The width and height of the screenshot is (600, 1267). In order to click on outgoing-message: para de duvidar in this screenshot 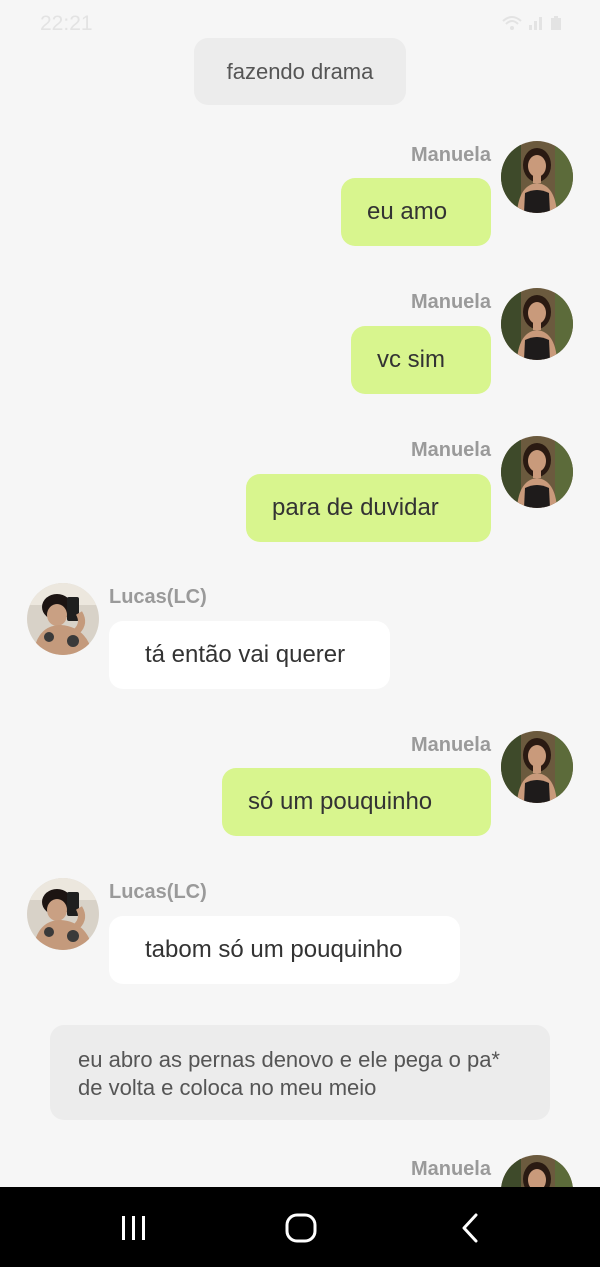, I will do `click(368, 508)`.